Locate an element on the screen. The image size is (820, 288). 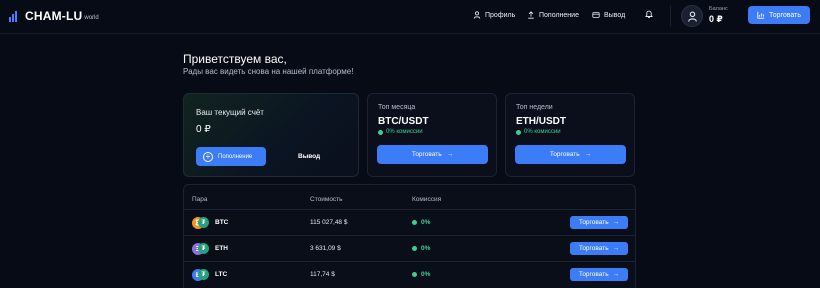
page-title: Приветствуем вас, is located at coordinates (235, 59).